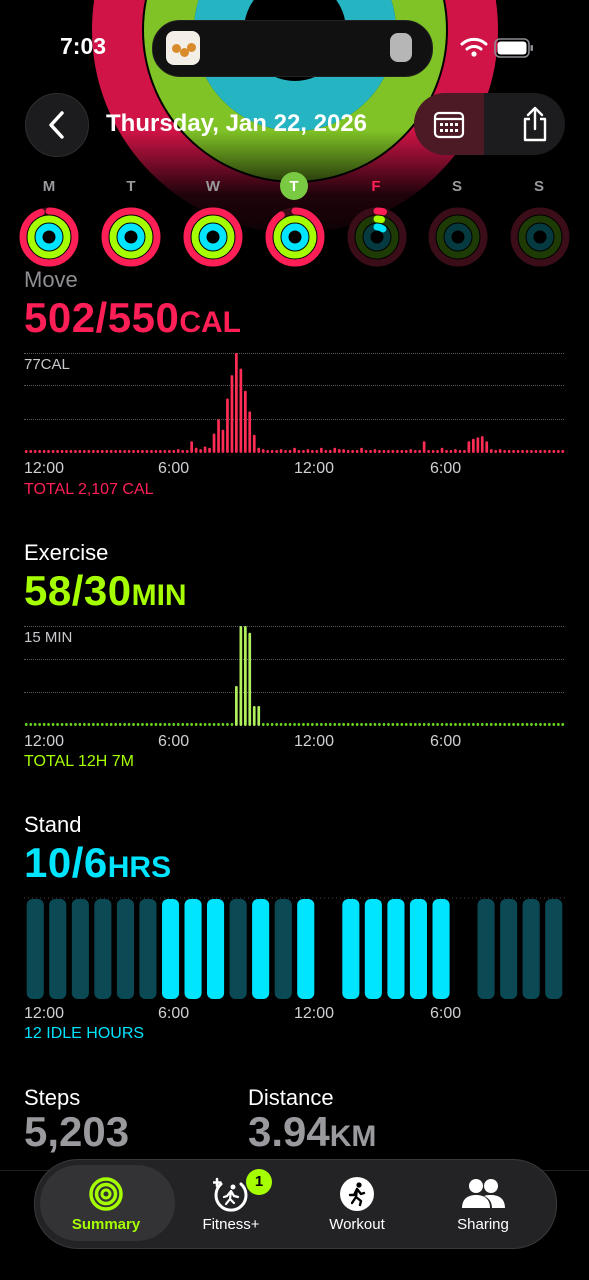 Image resolution: width=589 pixels, height=1280 pixels. I want to click on move-axis-label: 6:00, so click(446, 468).